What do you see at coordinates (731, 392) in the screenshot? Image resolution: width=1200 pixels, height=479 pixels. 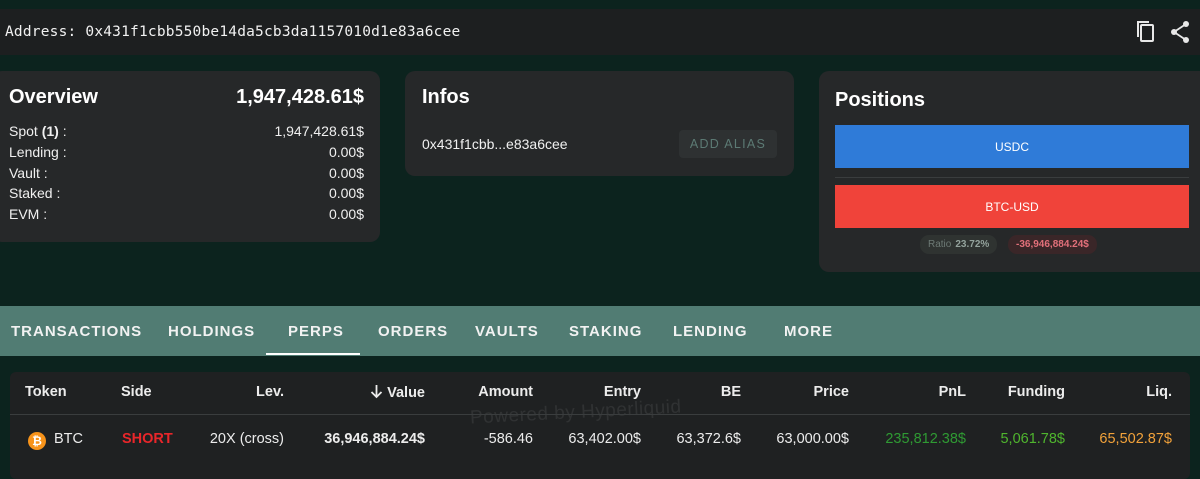 I see `col-be: BE` at bounding box center [731, 392].